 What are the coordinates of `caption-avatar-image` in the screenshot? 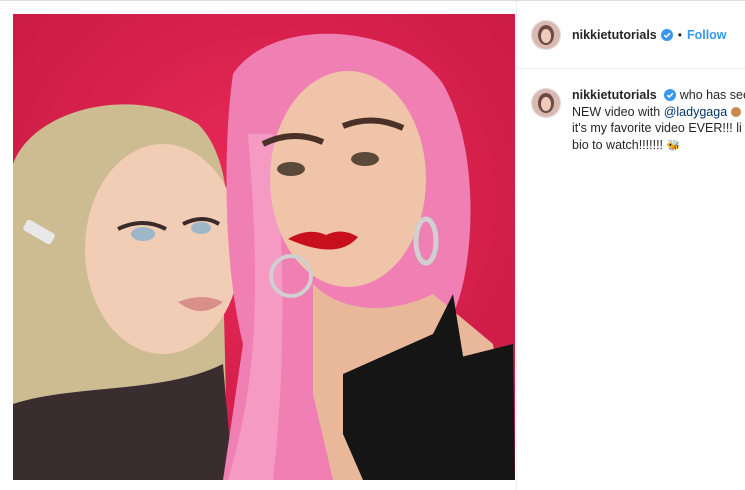 It's located at (546, 103).